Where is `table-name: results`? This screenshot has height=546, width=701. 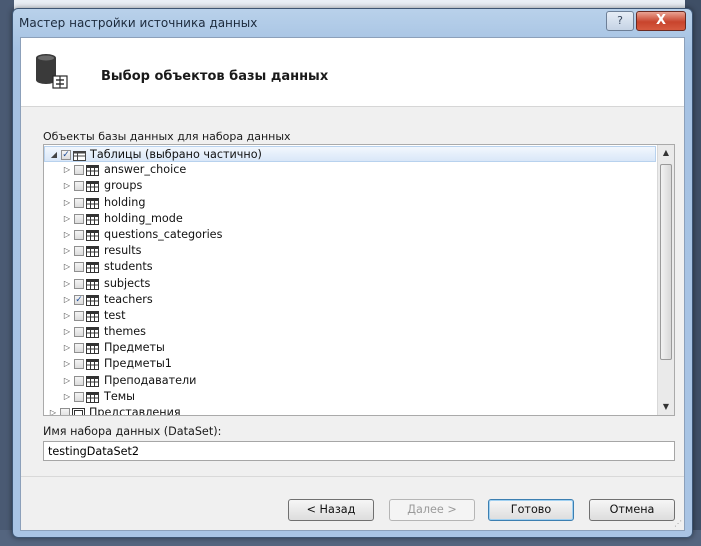
table-name: results is located at coordinates (123, 251).